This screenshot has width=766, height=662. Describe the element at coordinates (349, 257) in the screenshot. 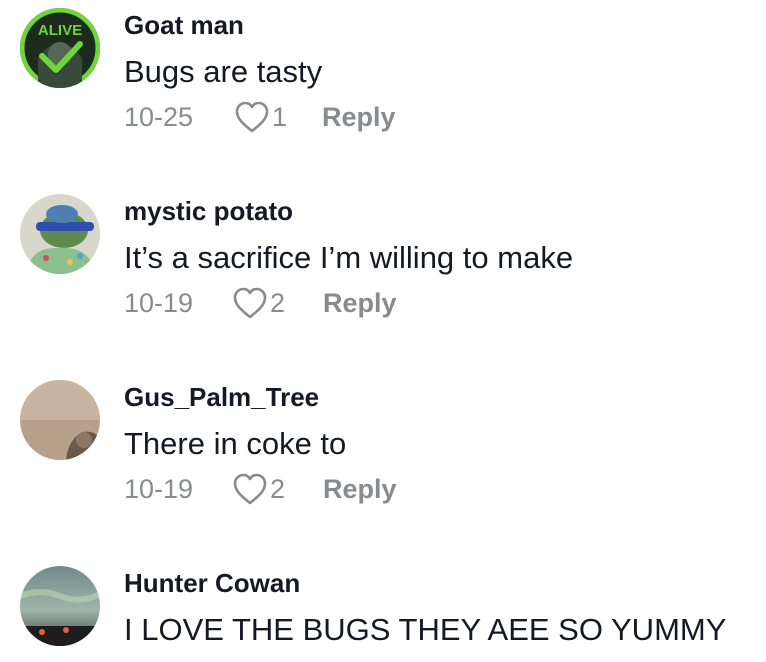

I see `comment-text: It’s a sacrifice I’m willing to make` at that location.